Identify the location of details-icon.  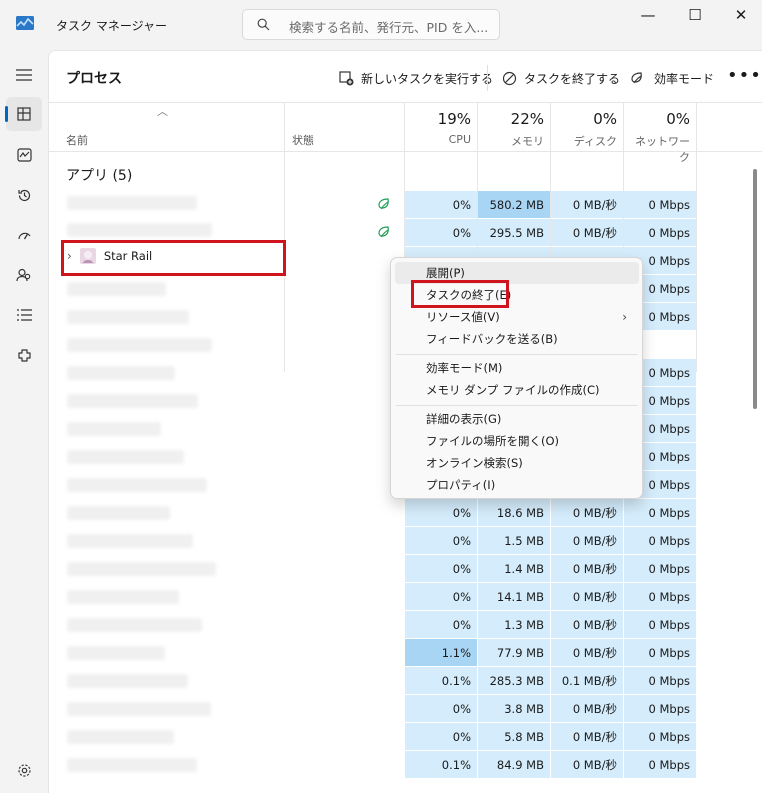
(24, 315).